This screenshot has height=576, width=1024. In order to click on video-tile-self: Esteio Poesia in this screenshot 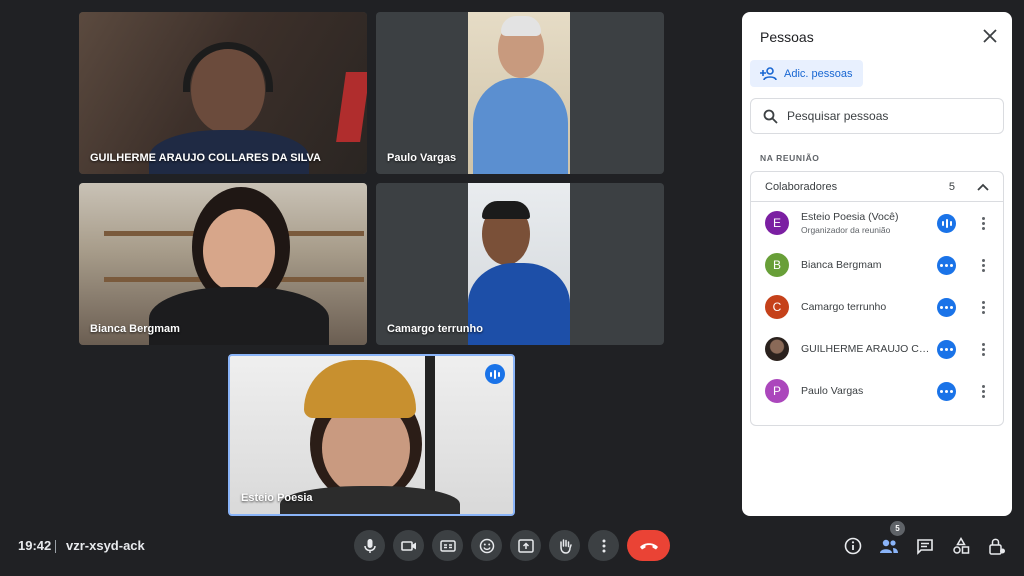, I will do `click(371, 435)`.